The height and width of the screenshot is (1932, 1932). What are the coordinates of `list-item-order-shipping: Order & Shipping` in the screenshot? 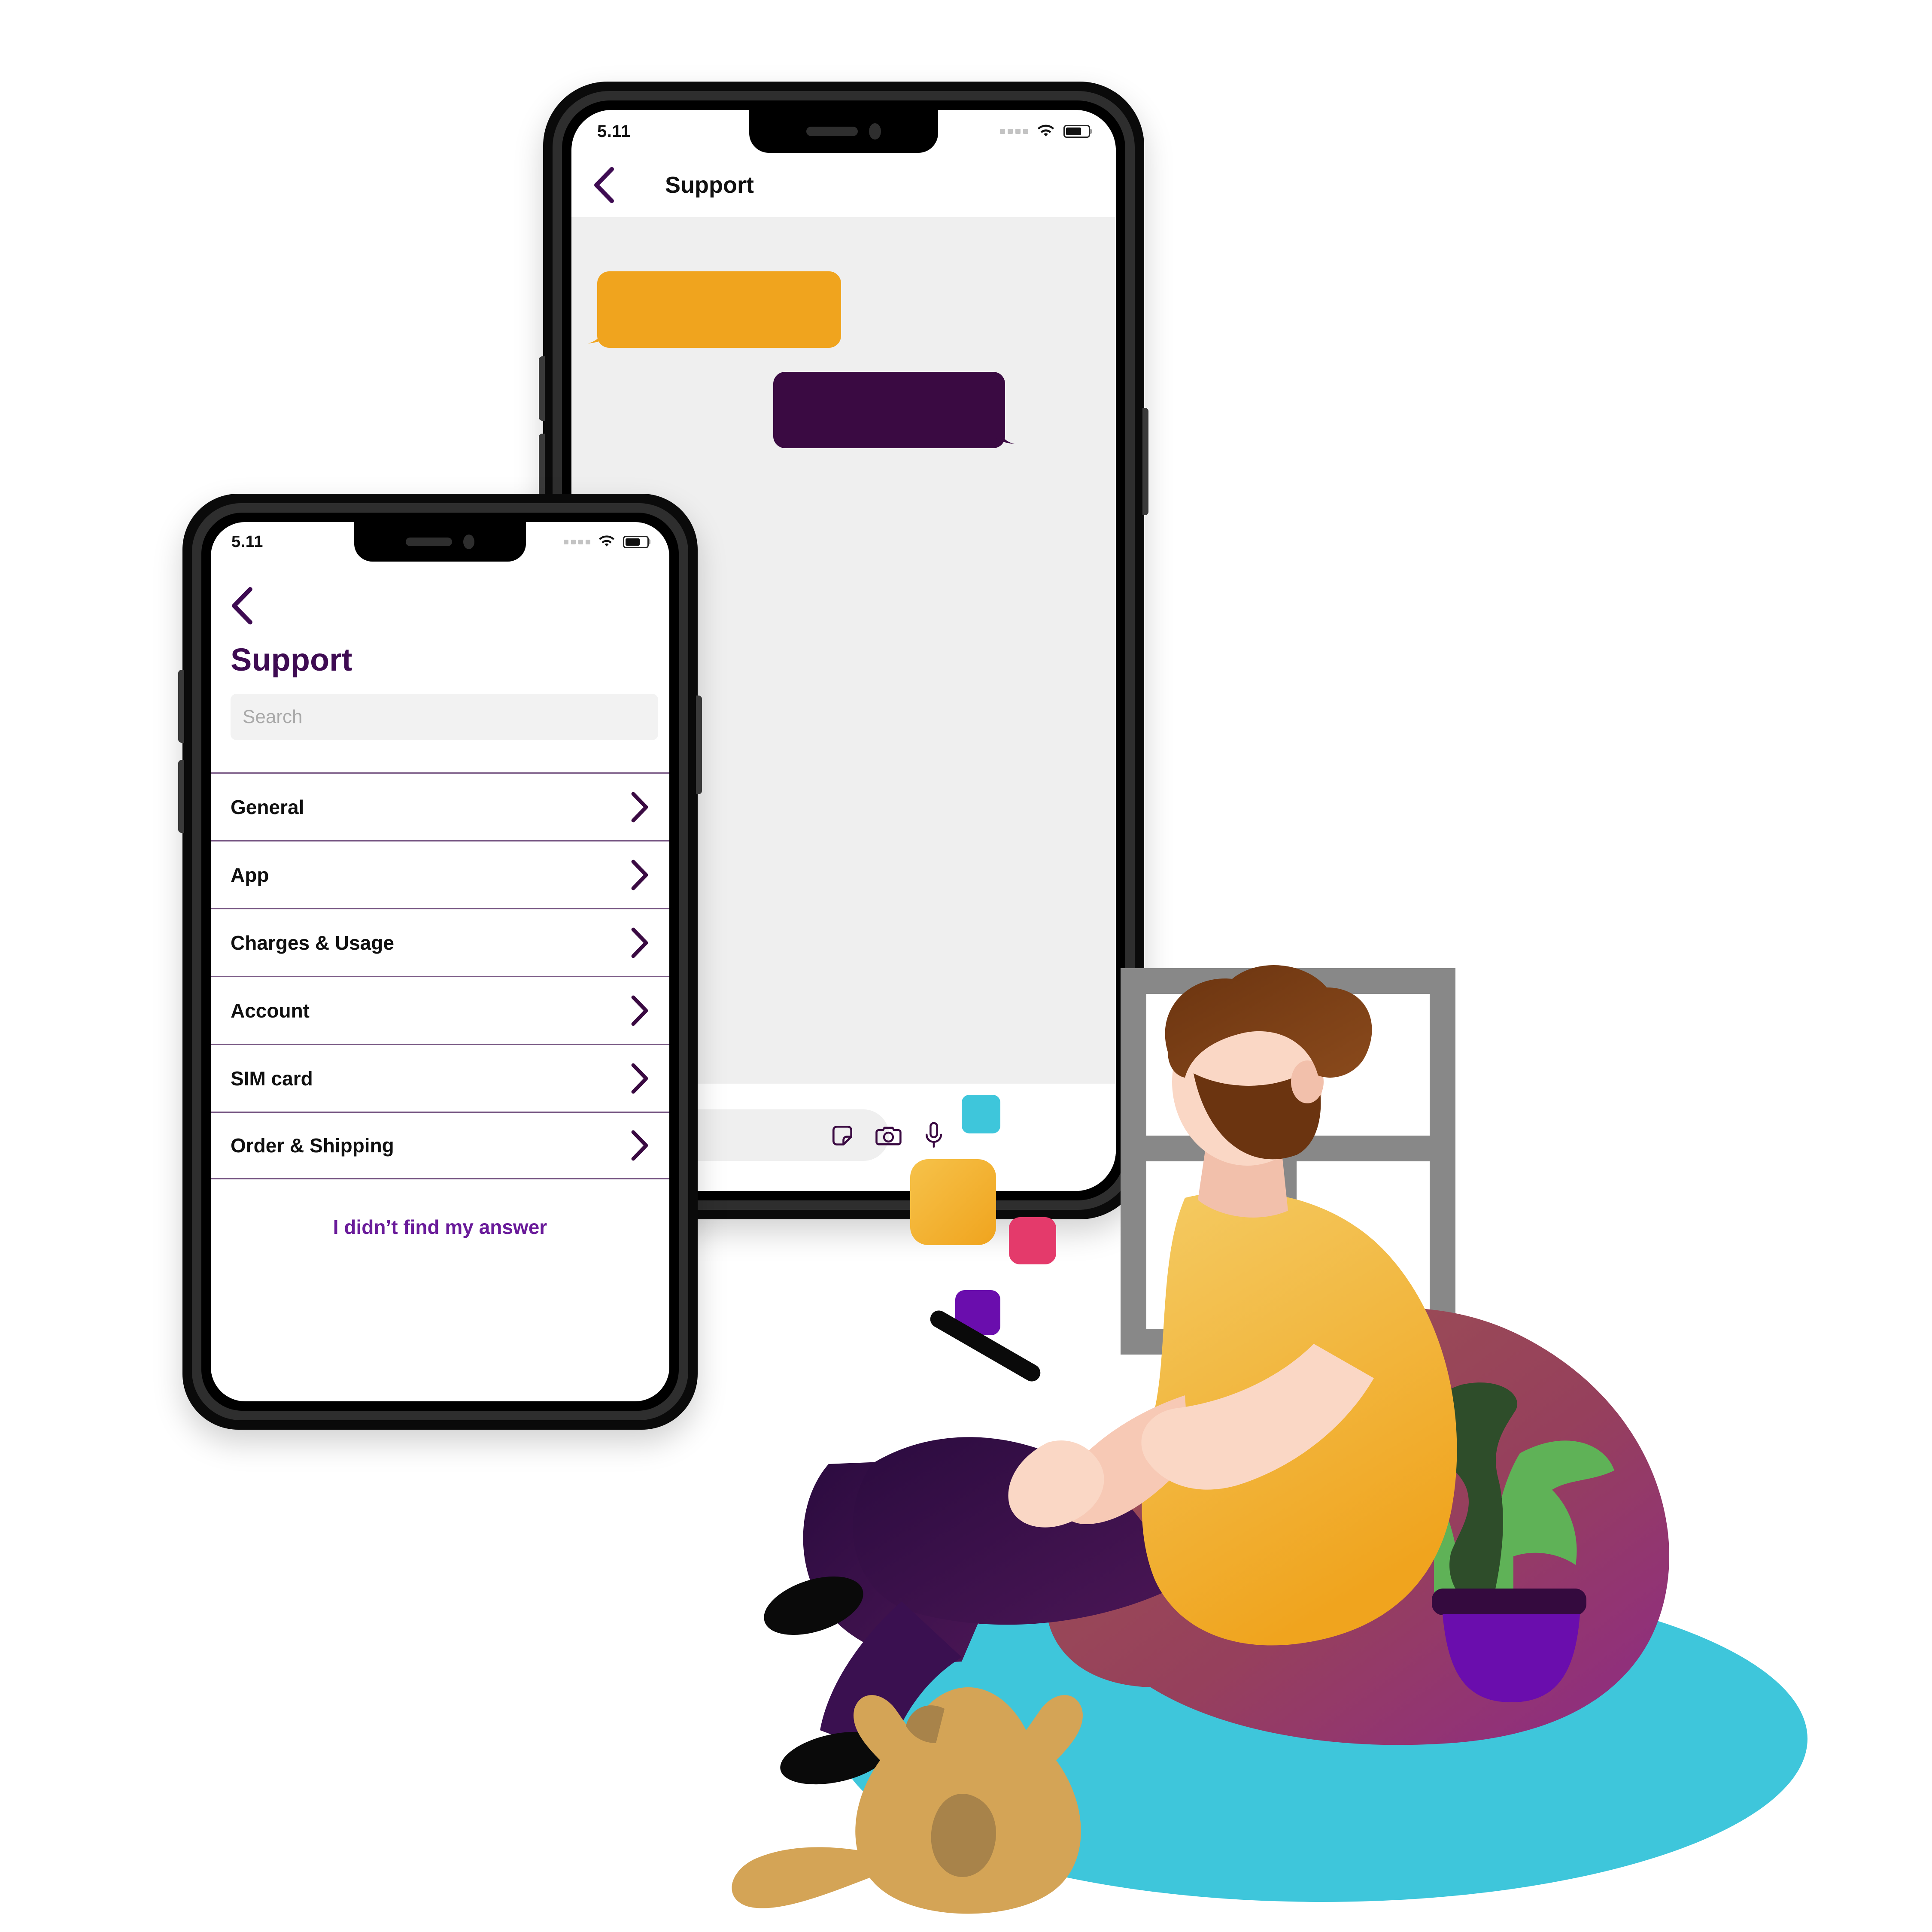 It's located at (440, 1145).